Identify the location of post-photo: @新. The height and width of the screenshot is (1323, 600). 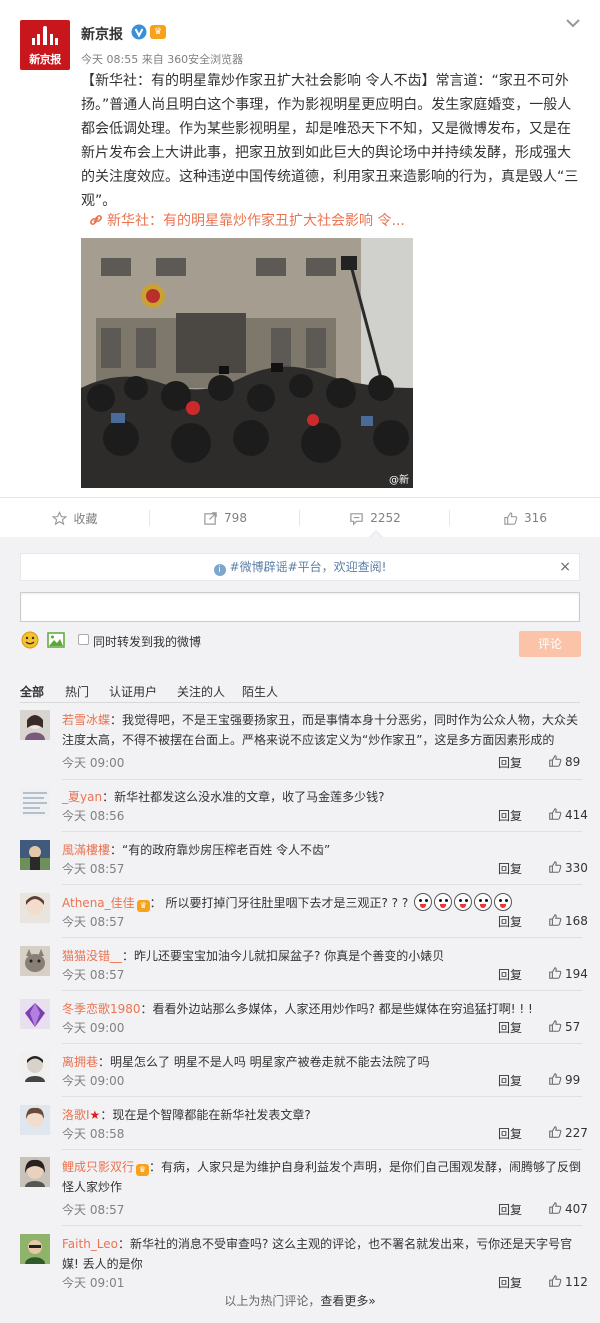
(247, 363).